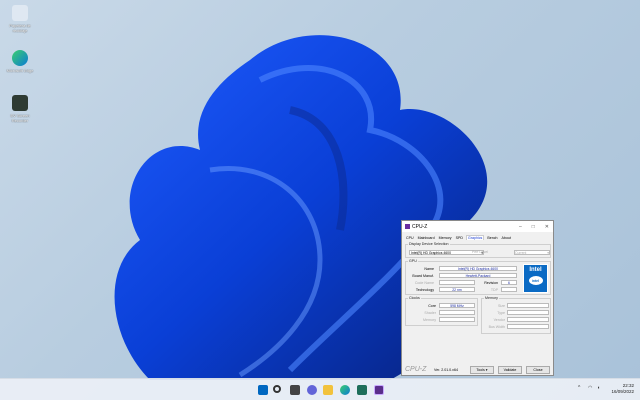 This screenshot has height=400, width=640. Describe the element at coordinates (509, 282) in the screenshot. I see `revision-field: 6` at that location.